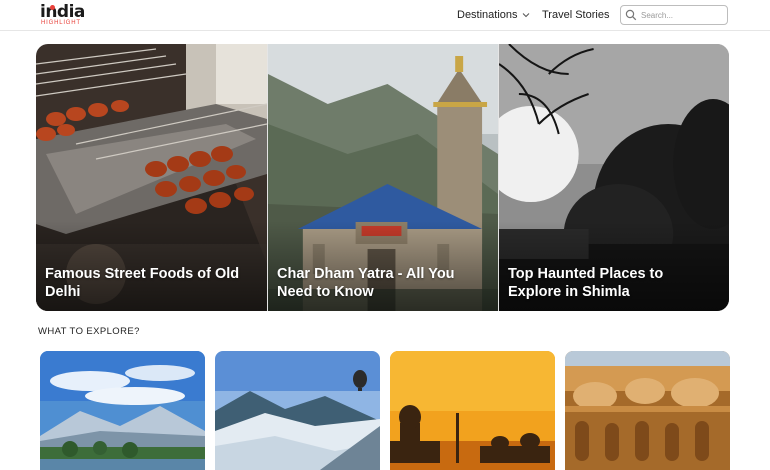 This screenshot has width=770, height=470. I want to click on hero-card-title: Char Dham Yatra - All You Need to Know, so click(366, 283).